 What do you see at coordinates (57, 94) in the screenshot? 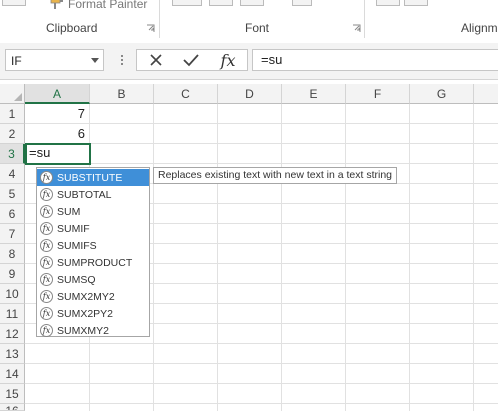
I see `column-header-a: A` at bounding box center [57, 94].